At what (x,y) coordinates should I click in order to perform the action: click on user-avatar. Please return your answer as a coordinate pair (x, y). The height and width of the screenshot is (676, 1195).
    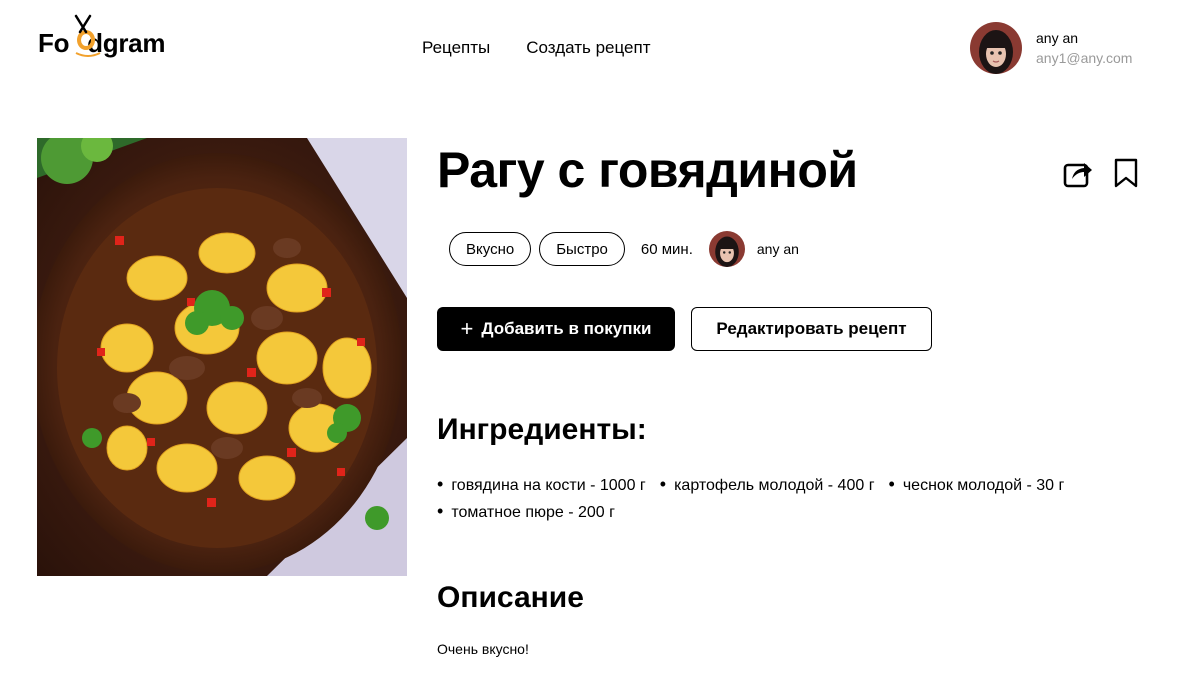
    Looking at the image, I should click on (996, 48).